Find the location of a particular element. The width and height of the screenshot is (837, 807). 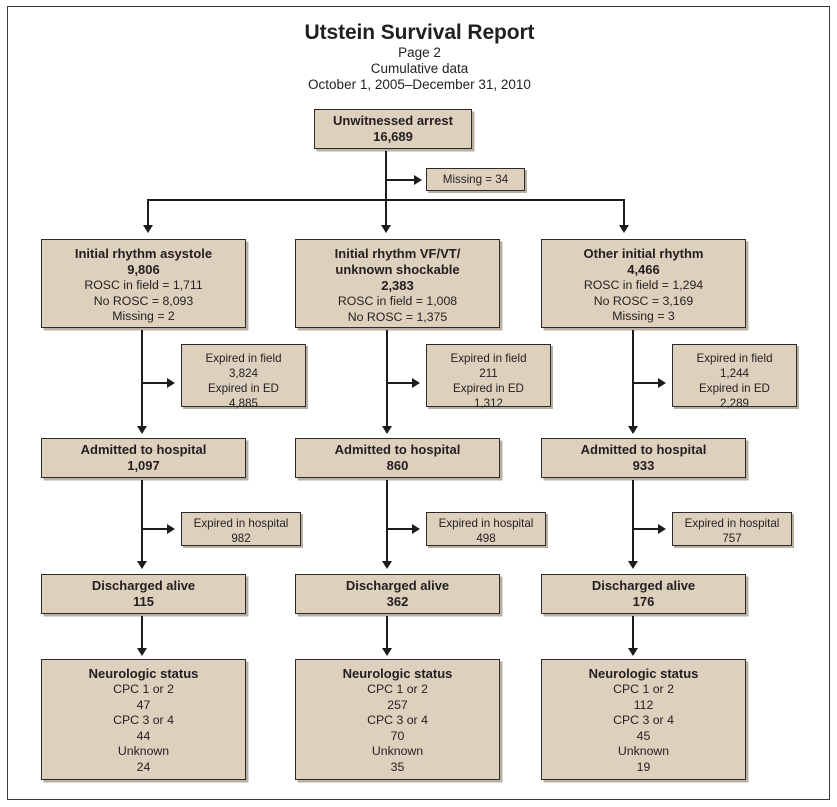

node-value: 362 is located at coordinates (397, 601).